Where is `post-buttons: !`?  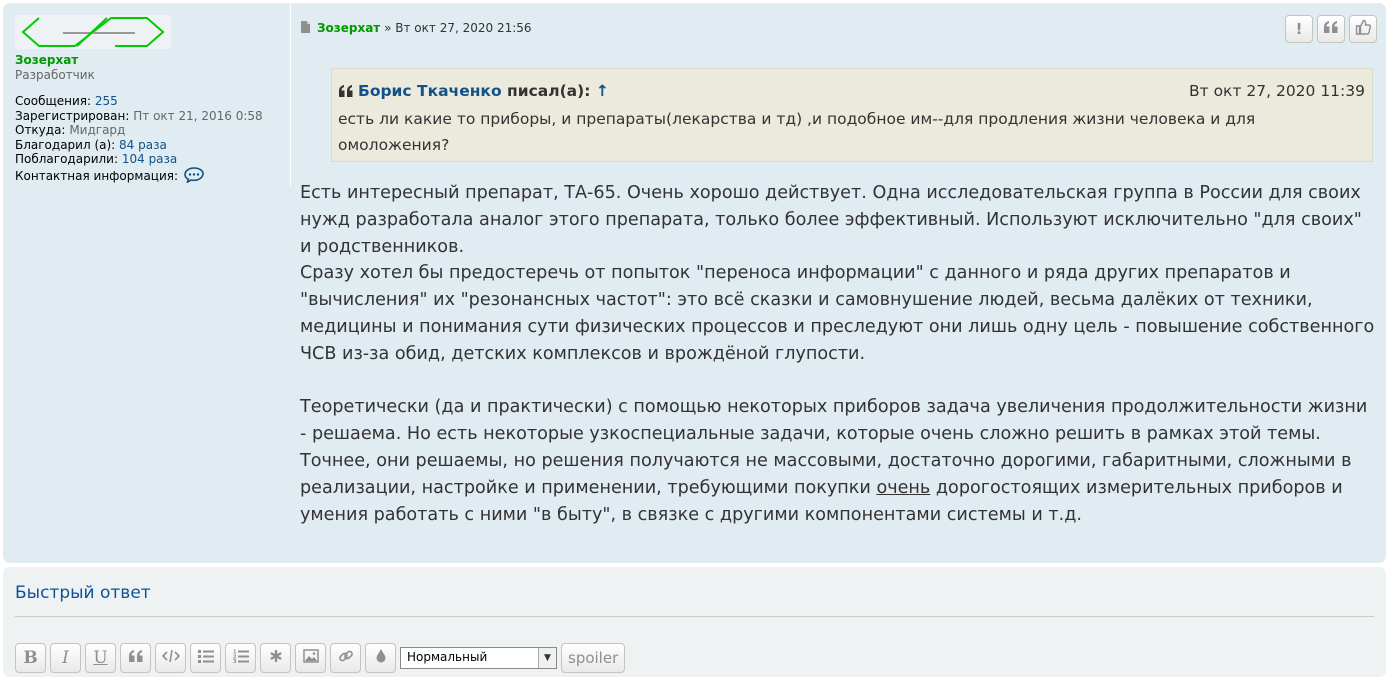 post-buttons: ! is located at coordinates (1331, 29).